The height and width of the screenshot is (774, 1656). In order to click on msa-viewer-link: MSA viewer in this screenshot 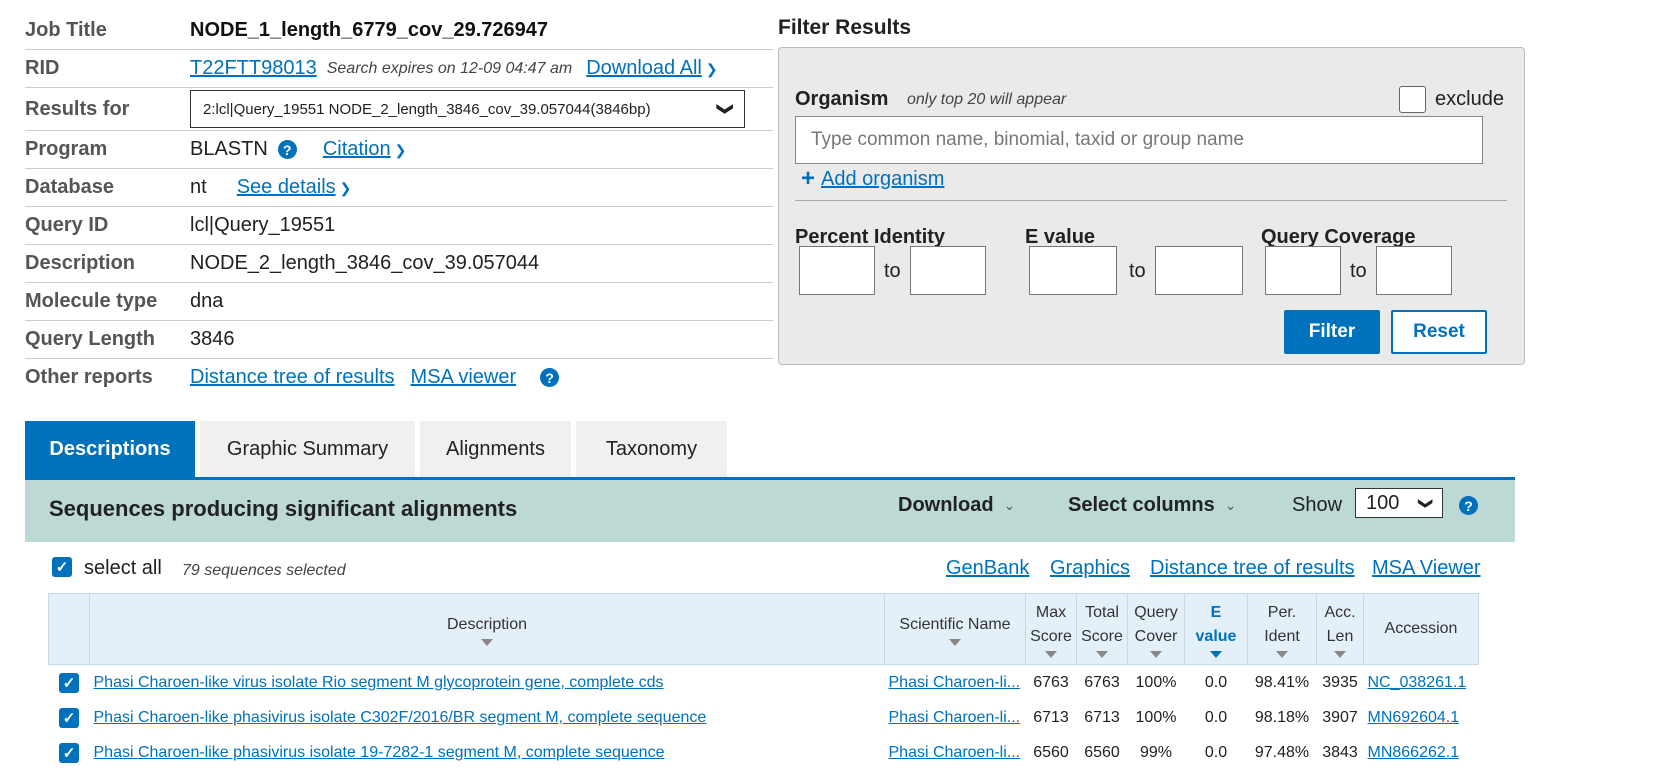, I will do `click(464, 377)`.